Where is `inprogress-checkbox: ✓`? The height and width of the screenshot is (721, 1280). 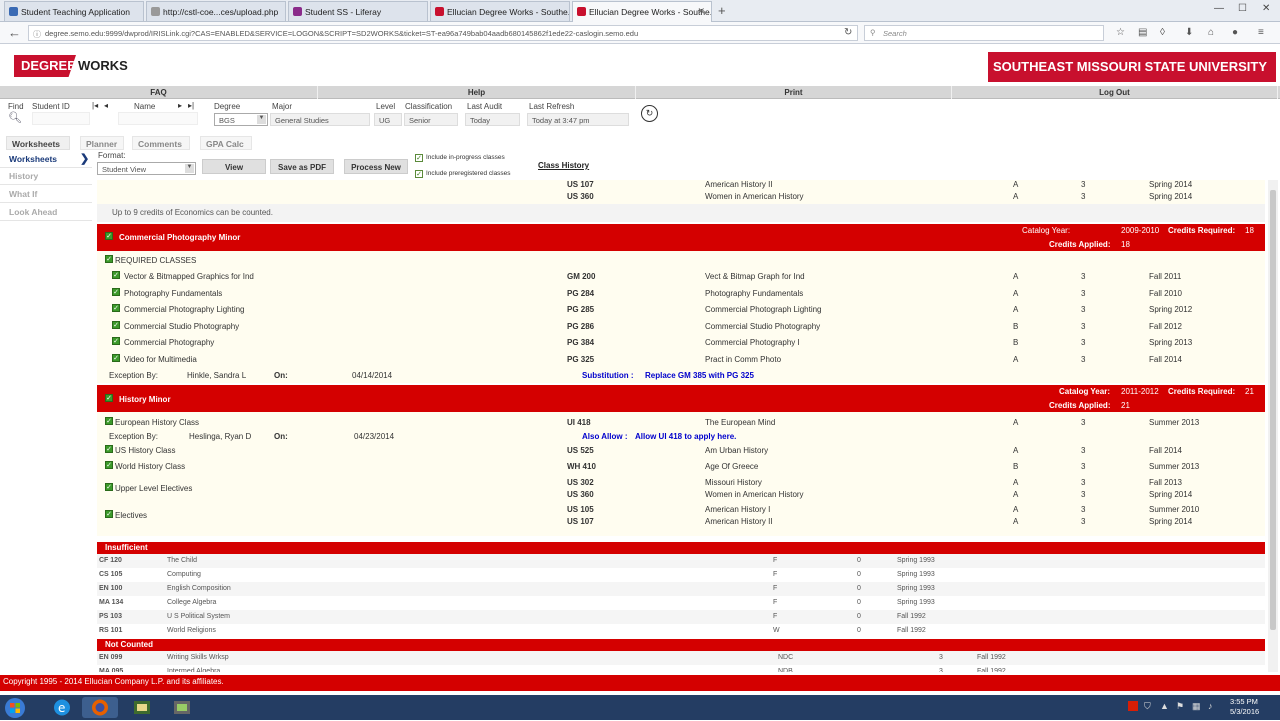
inprogress-checkbox: ✓ is located at coordinates (419, 158).